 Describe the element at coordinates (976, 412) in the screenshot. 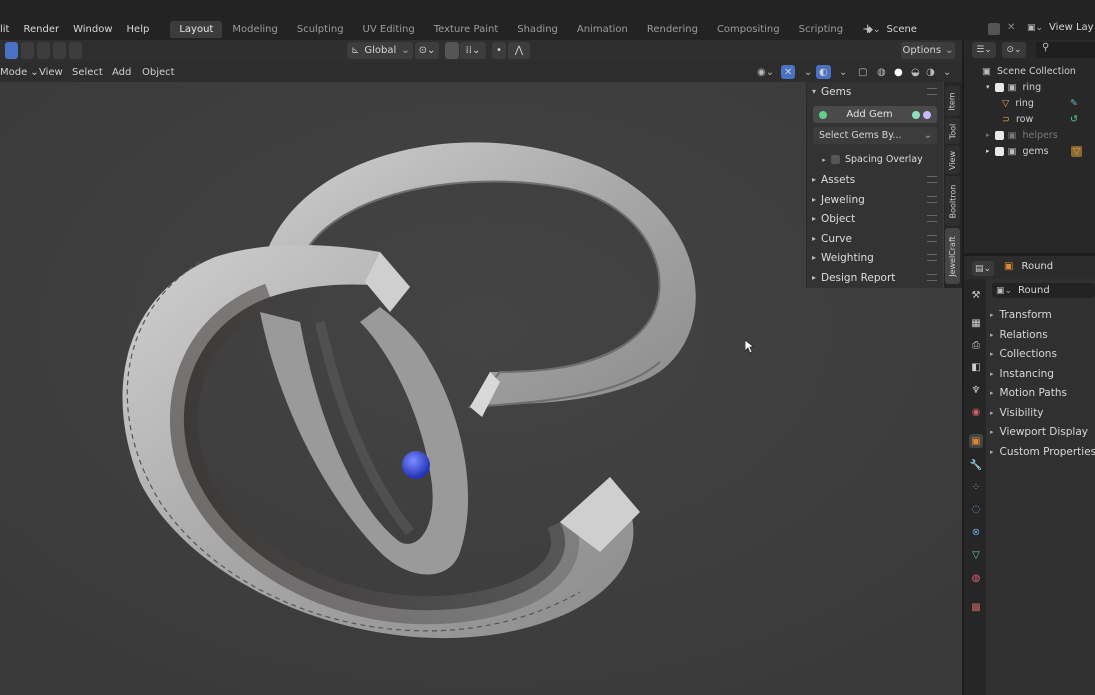

I see `world-tab-icon: ◉` at that location.